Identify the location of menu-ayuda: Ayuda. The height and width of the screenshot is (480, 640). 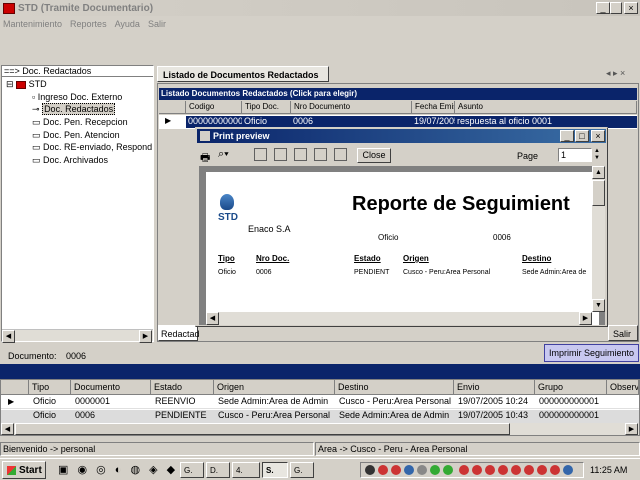
(127, 24).